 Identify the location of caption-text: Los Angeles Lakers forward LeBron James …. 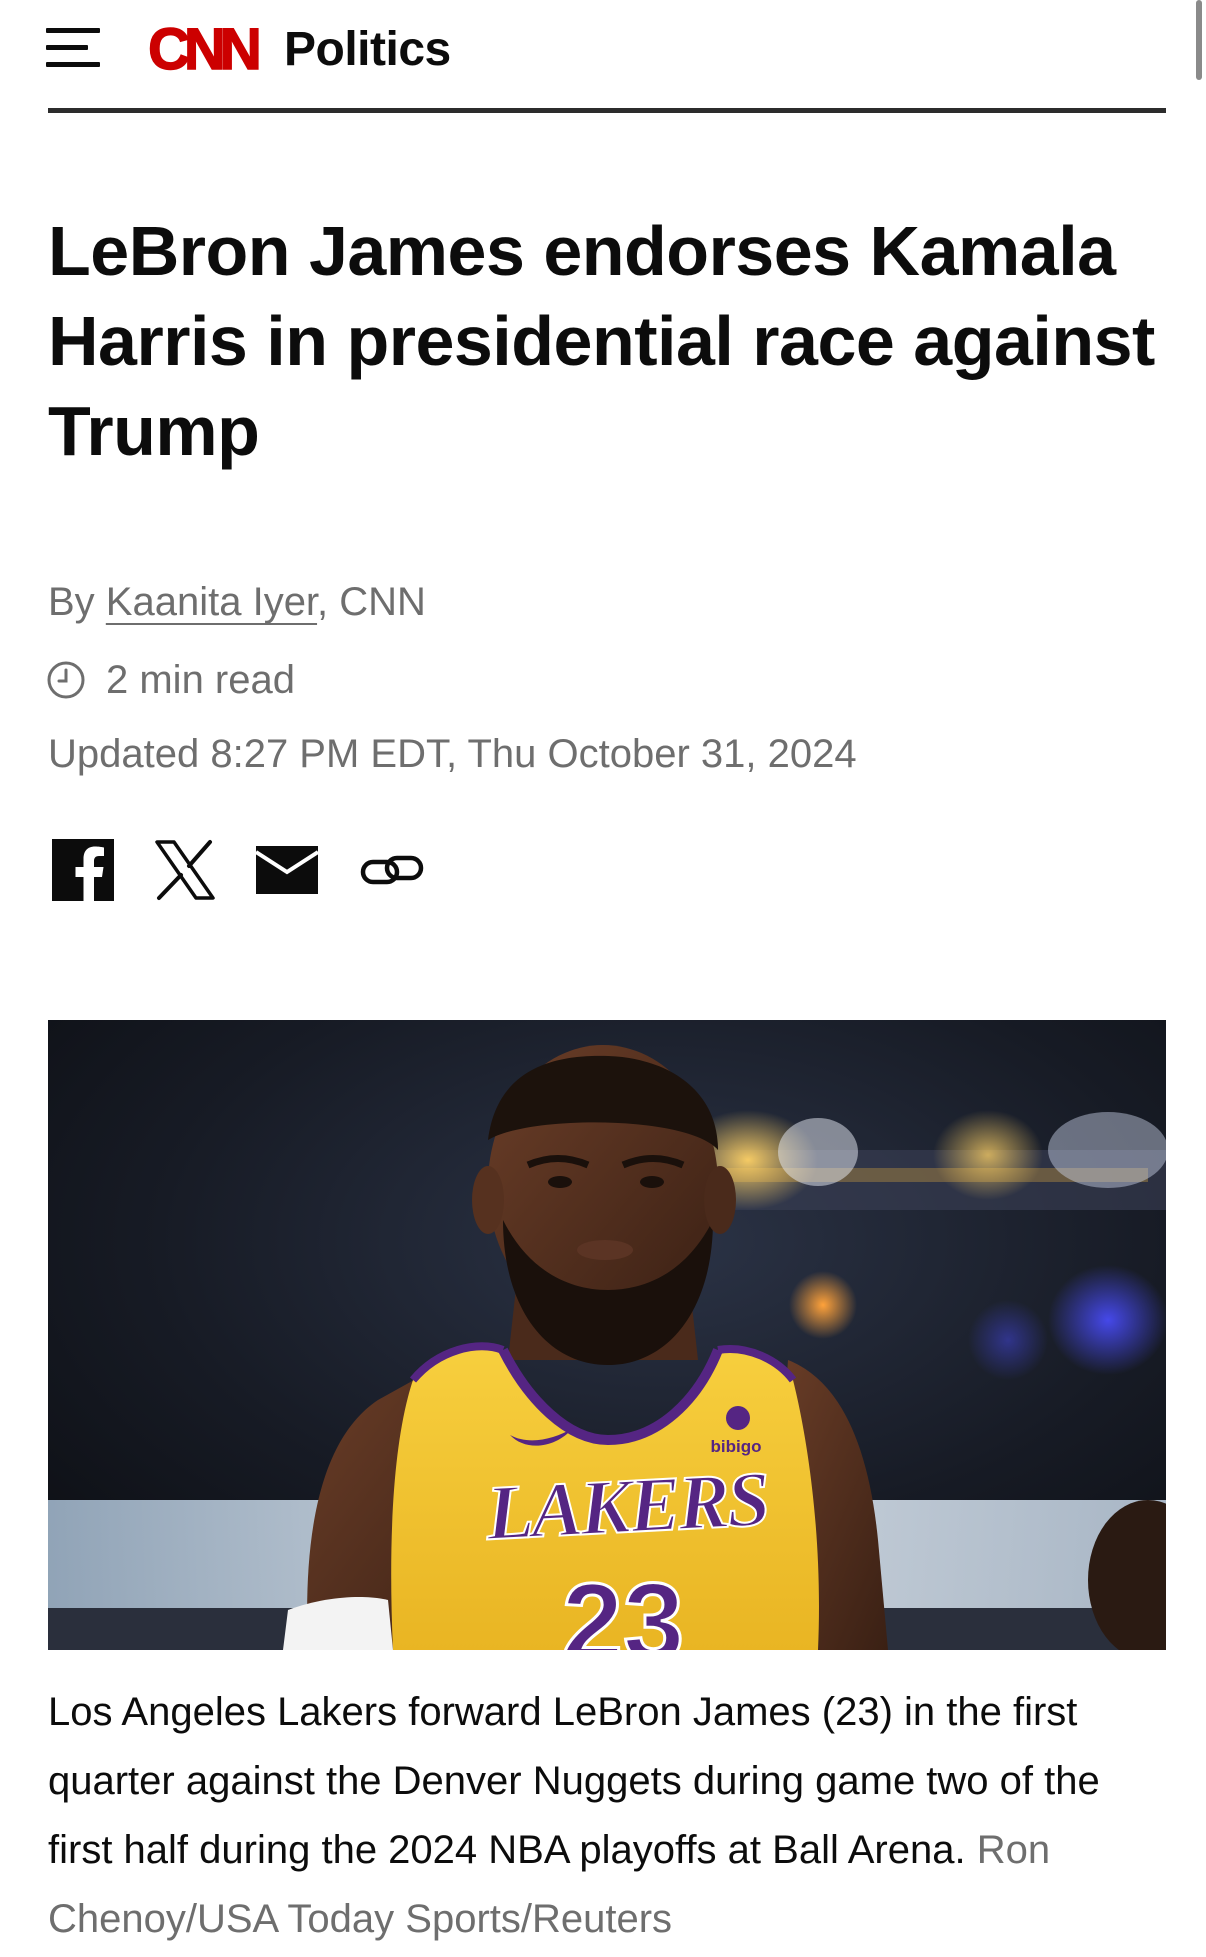
(574, 1781).